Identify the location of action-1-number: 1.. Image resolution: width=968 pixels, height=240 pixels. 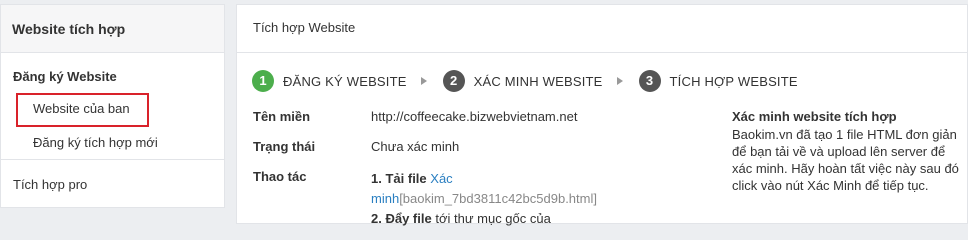
(376, 178).